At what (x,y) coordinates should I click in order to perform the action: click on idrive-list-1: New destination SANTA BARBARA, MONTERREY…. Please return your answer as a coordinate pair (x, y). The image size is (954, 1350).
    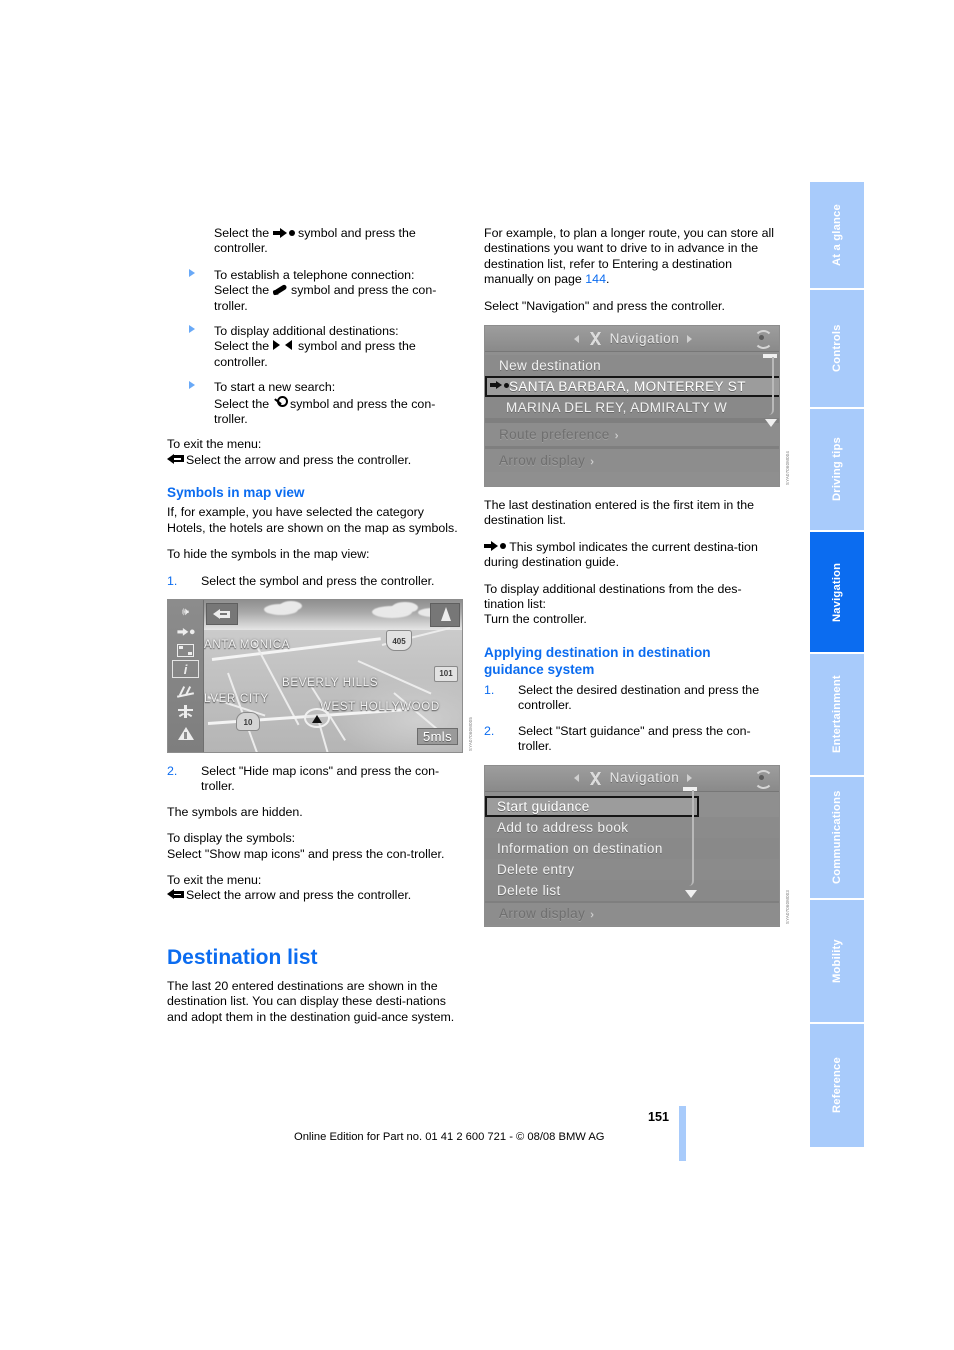
    Looking at the image, I should click on (632, 391).